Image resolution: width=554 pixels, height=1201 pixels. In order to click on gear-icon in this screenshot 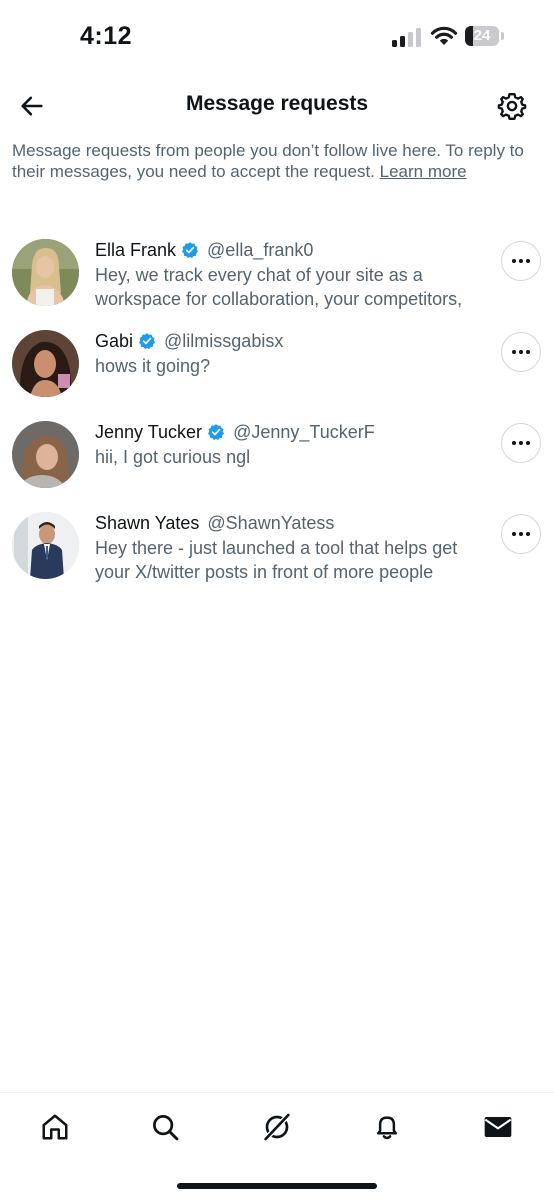, I will do `click(512, 106)`.